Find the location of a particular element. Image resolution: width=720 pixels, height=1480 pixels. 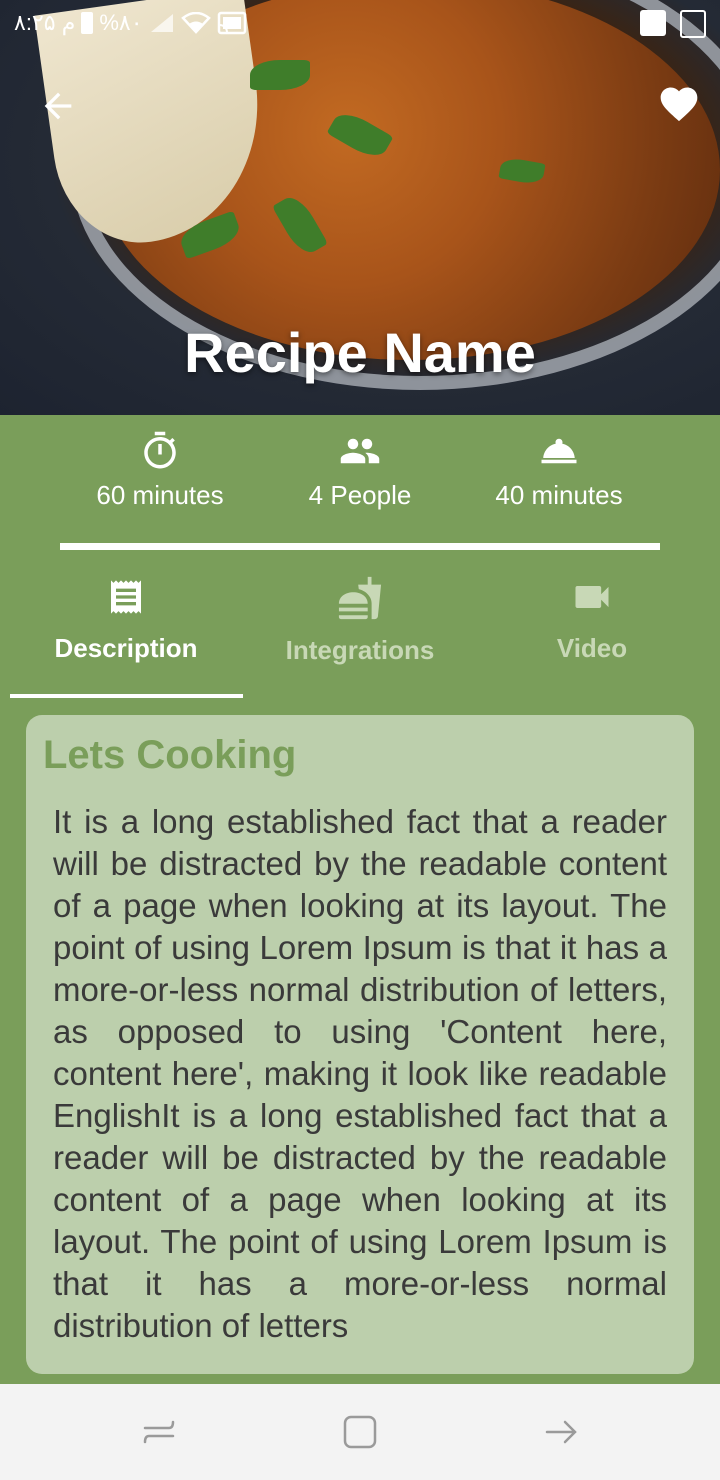

herb-garnish is located at coordinates (280, 75).